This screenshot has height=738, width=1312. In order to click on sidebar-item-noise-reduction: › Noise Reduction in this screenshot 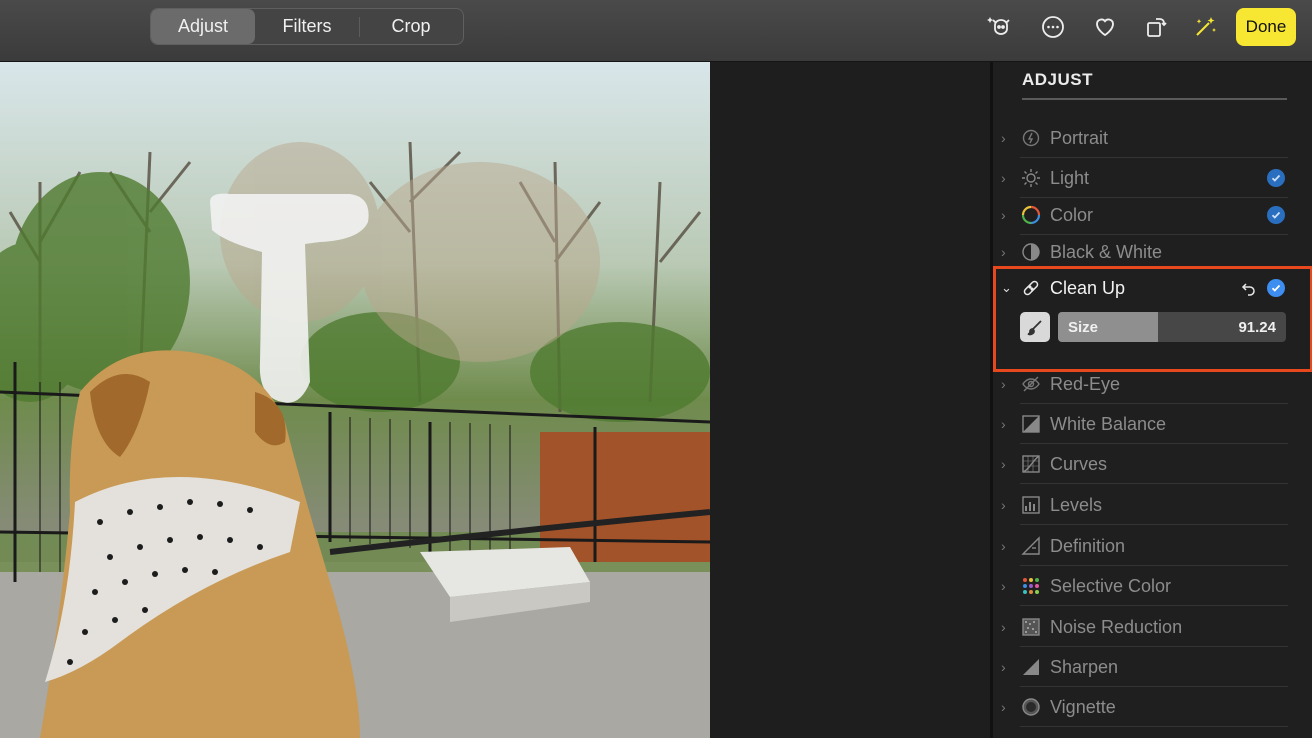, I will do `click(1146, 627)`.